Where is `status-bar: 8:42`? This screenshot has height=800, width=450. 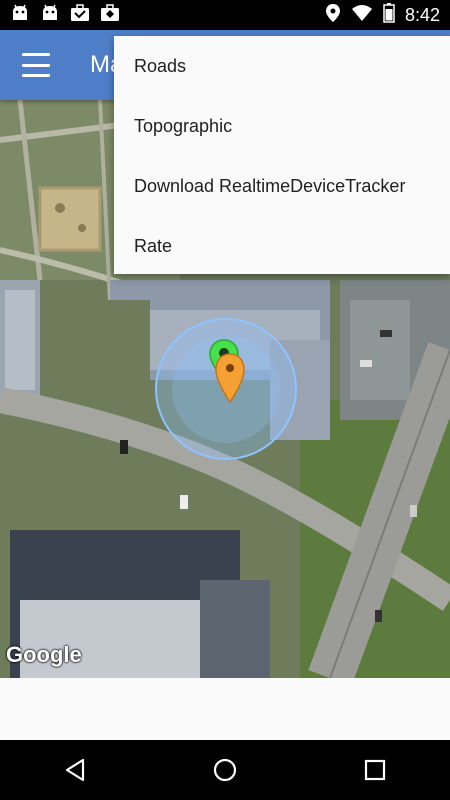 status-bar: 8:42 is located at coordinates (225, 15).